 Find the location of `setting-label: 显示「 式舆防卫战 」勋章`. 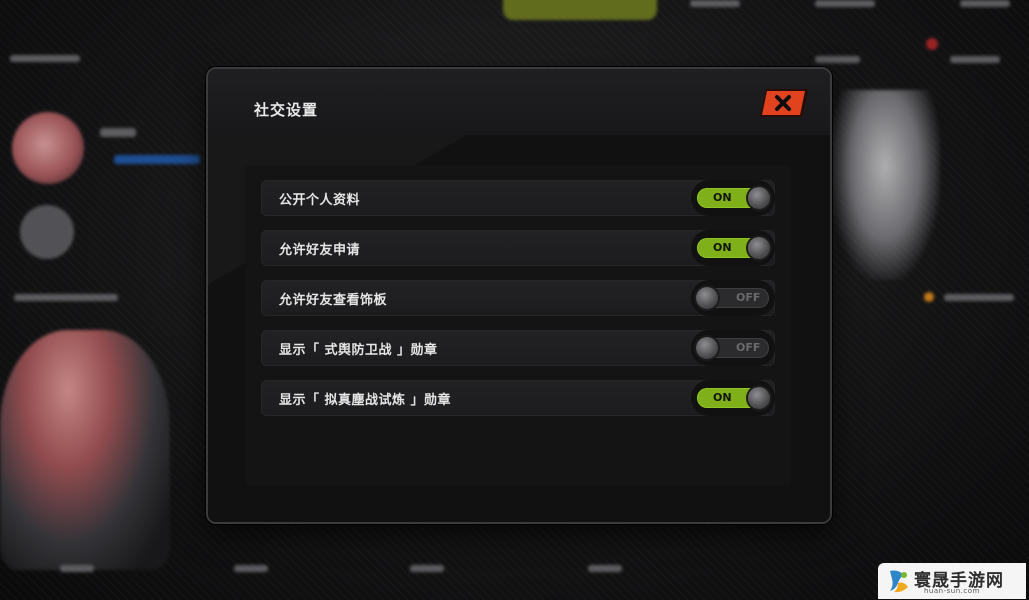

setting-label: 显示「 式舆防卫战 」勋章 is located at coordinates (358, 350).